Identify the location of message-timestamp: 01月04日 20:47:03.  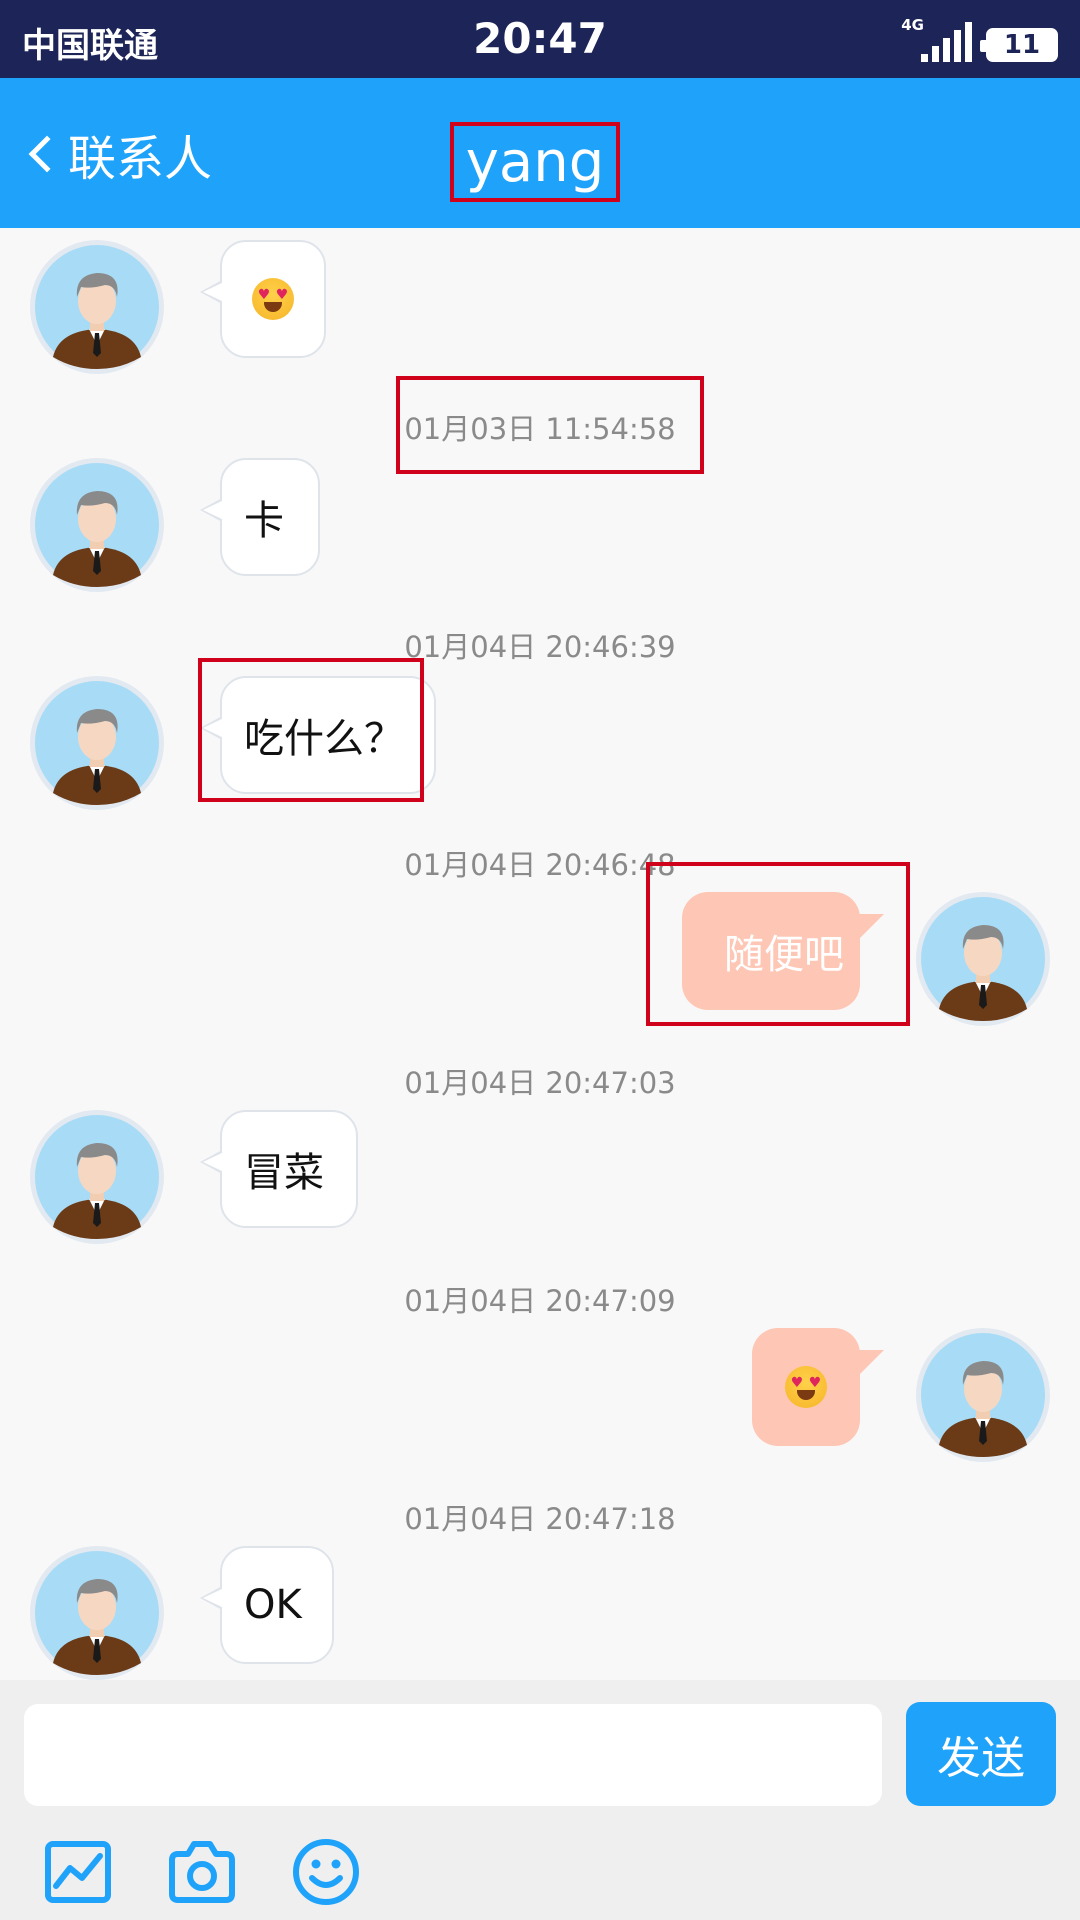
(540, 1083).